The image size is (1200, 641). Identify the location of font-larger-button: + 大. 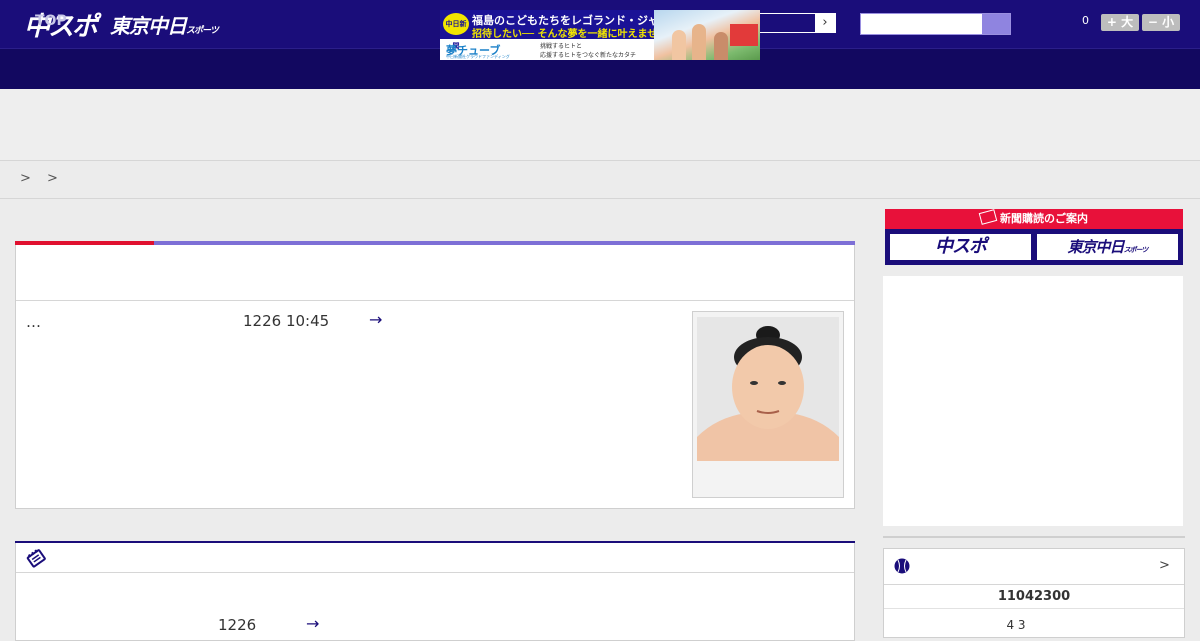
(1120, 22).